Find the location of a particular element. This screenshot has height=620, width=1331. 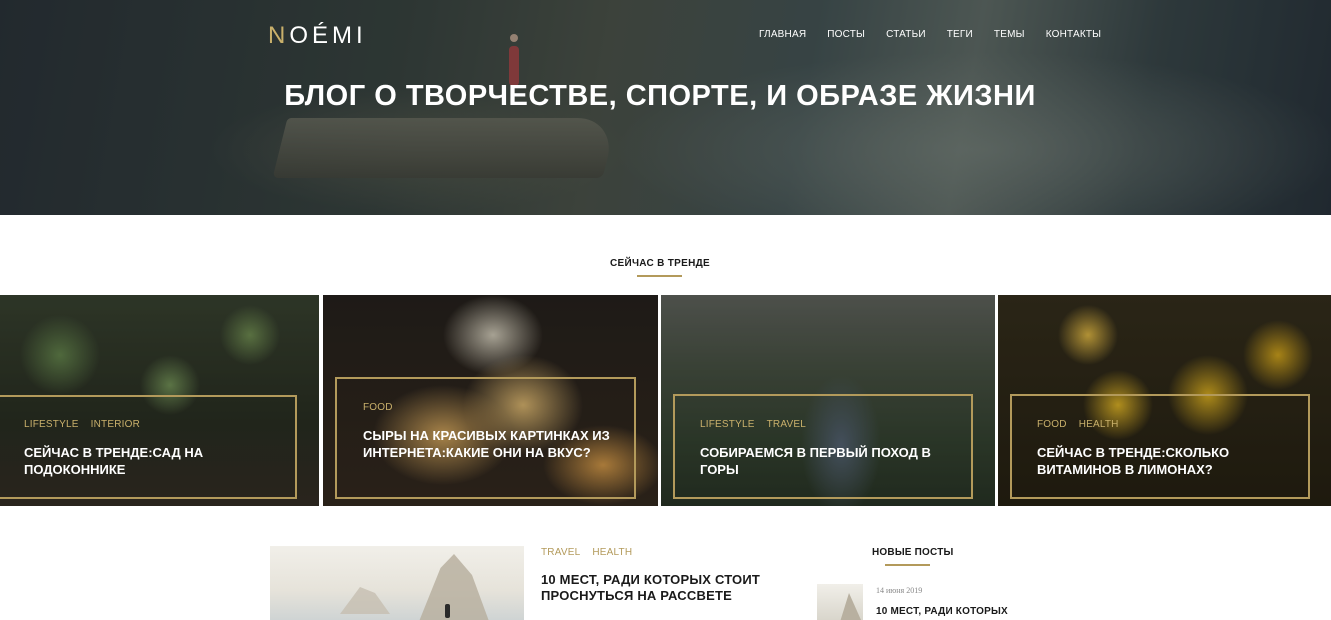

logo-accent-letter: N is located at coordinates (279, 35).